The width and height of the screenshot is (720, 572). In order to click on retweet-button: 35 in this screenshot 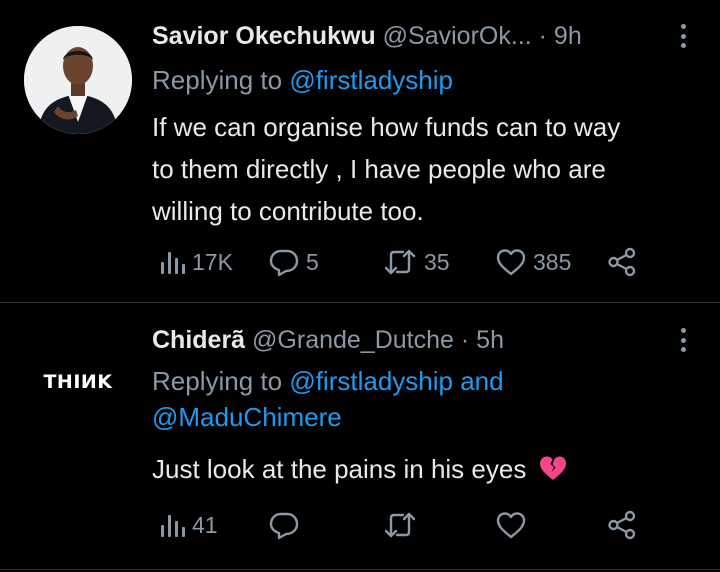, I will do `click(416, 262)`.